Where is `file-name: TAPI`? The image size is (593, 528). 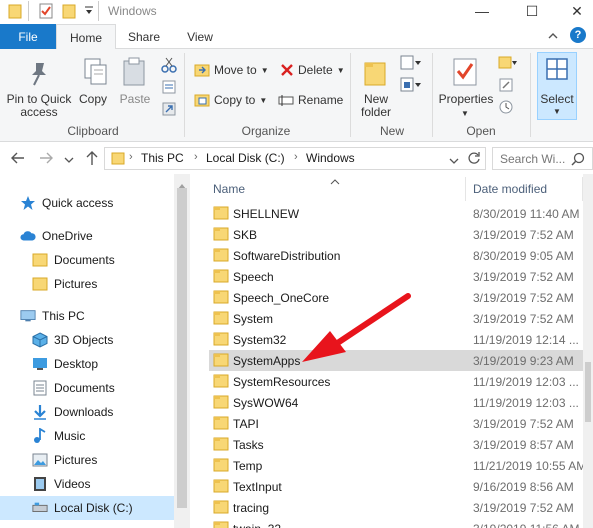 file-name: TAPI is located at coordinates (246, 424).